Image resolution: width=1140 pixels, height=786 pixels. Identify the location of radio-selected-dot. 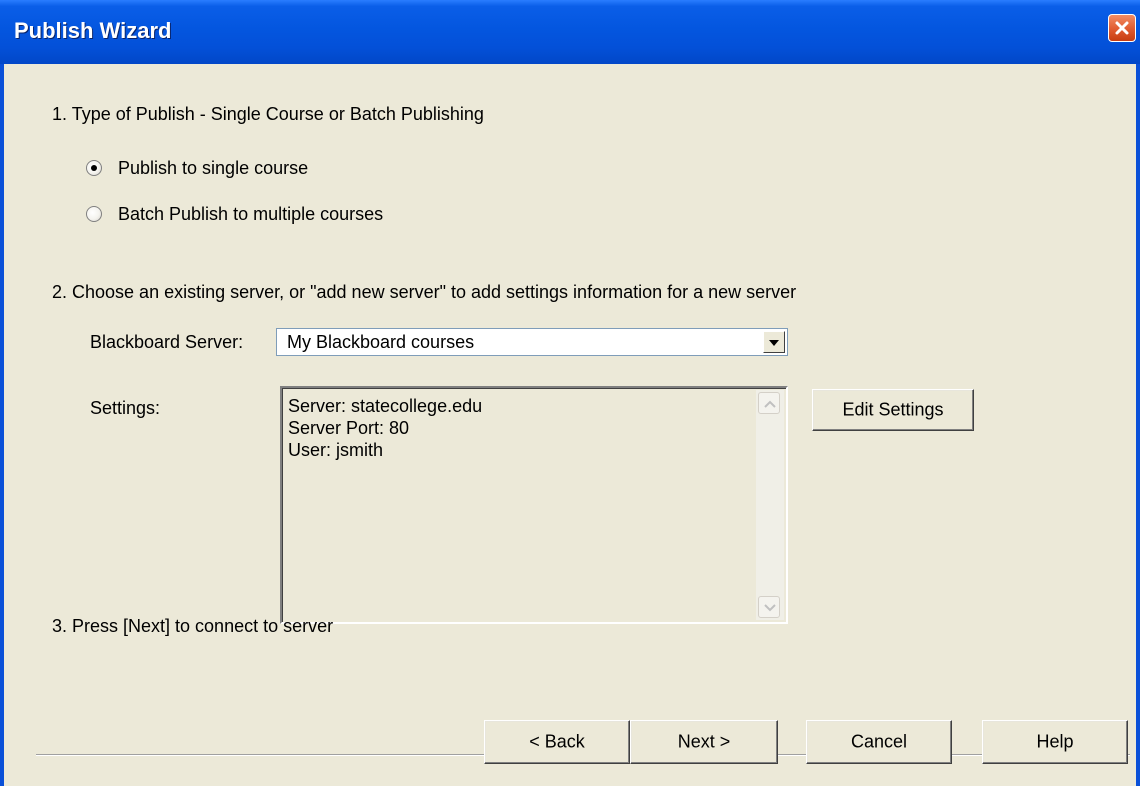
(94, 168).